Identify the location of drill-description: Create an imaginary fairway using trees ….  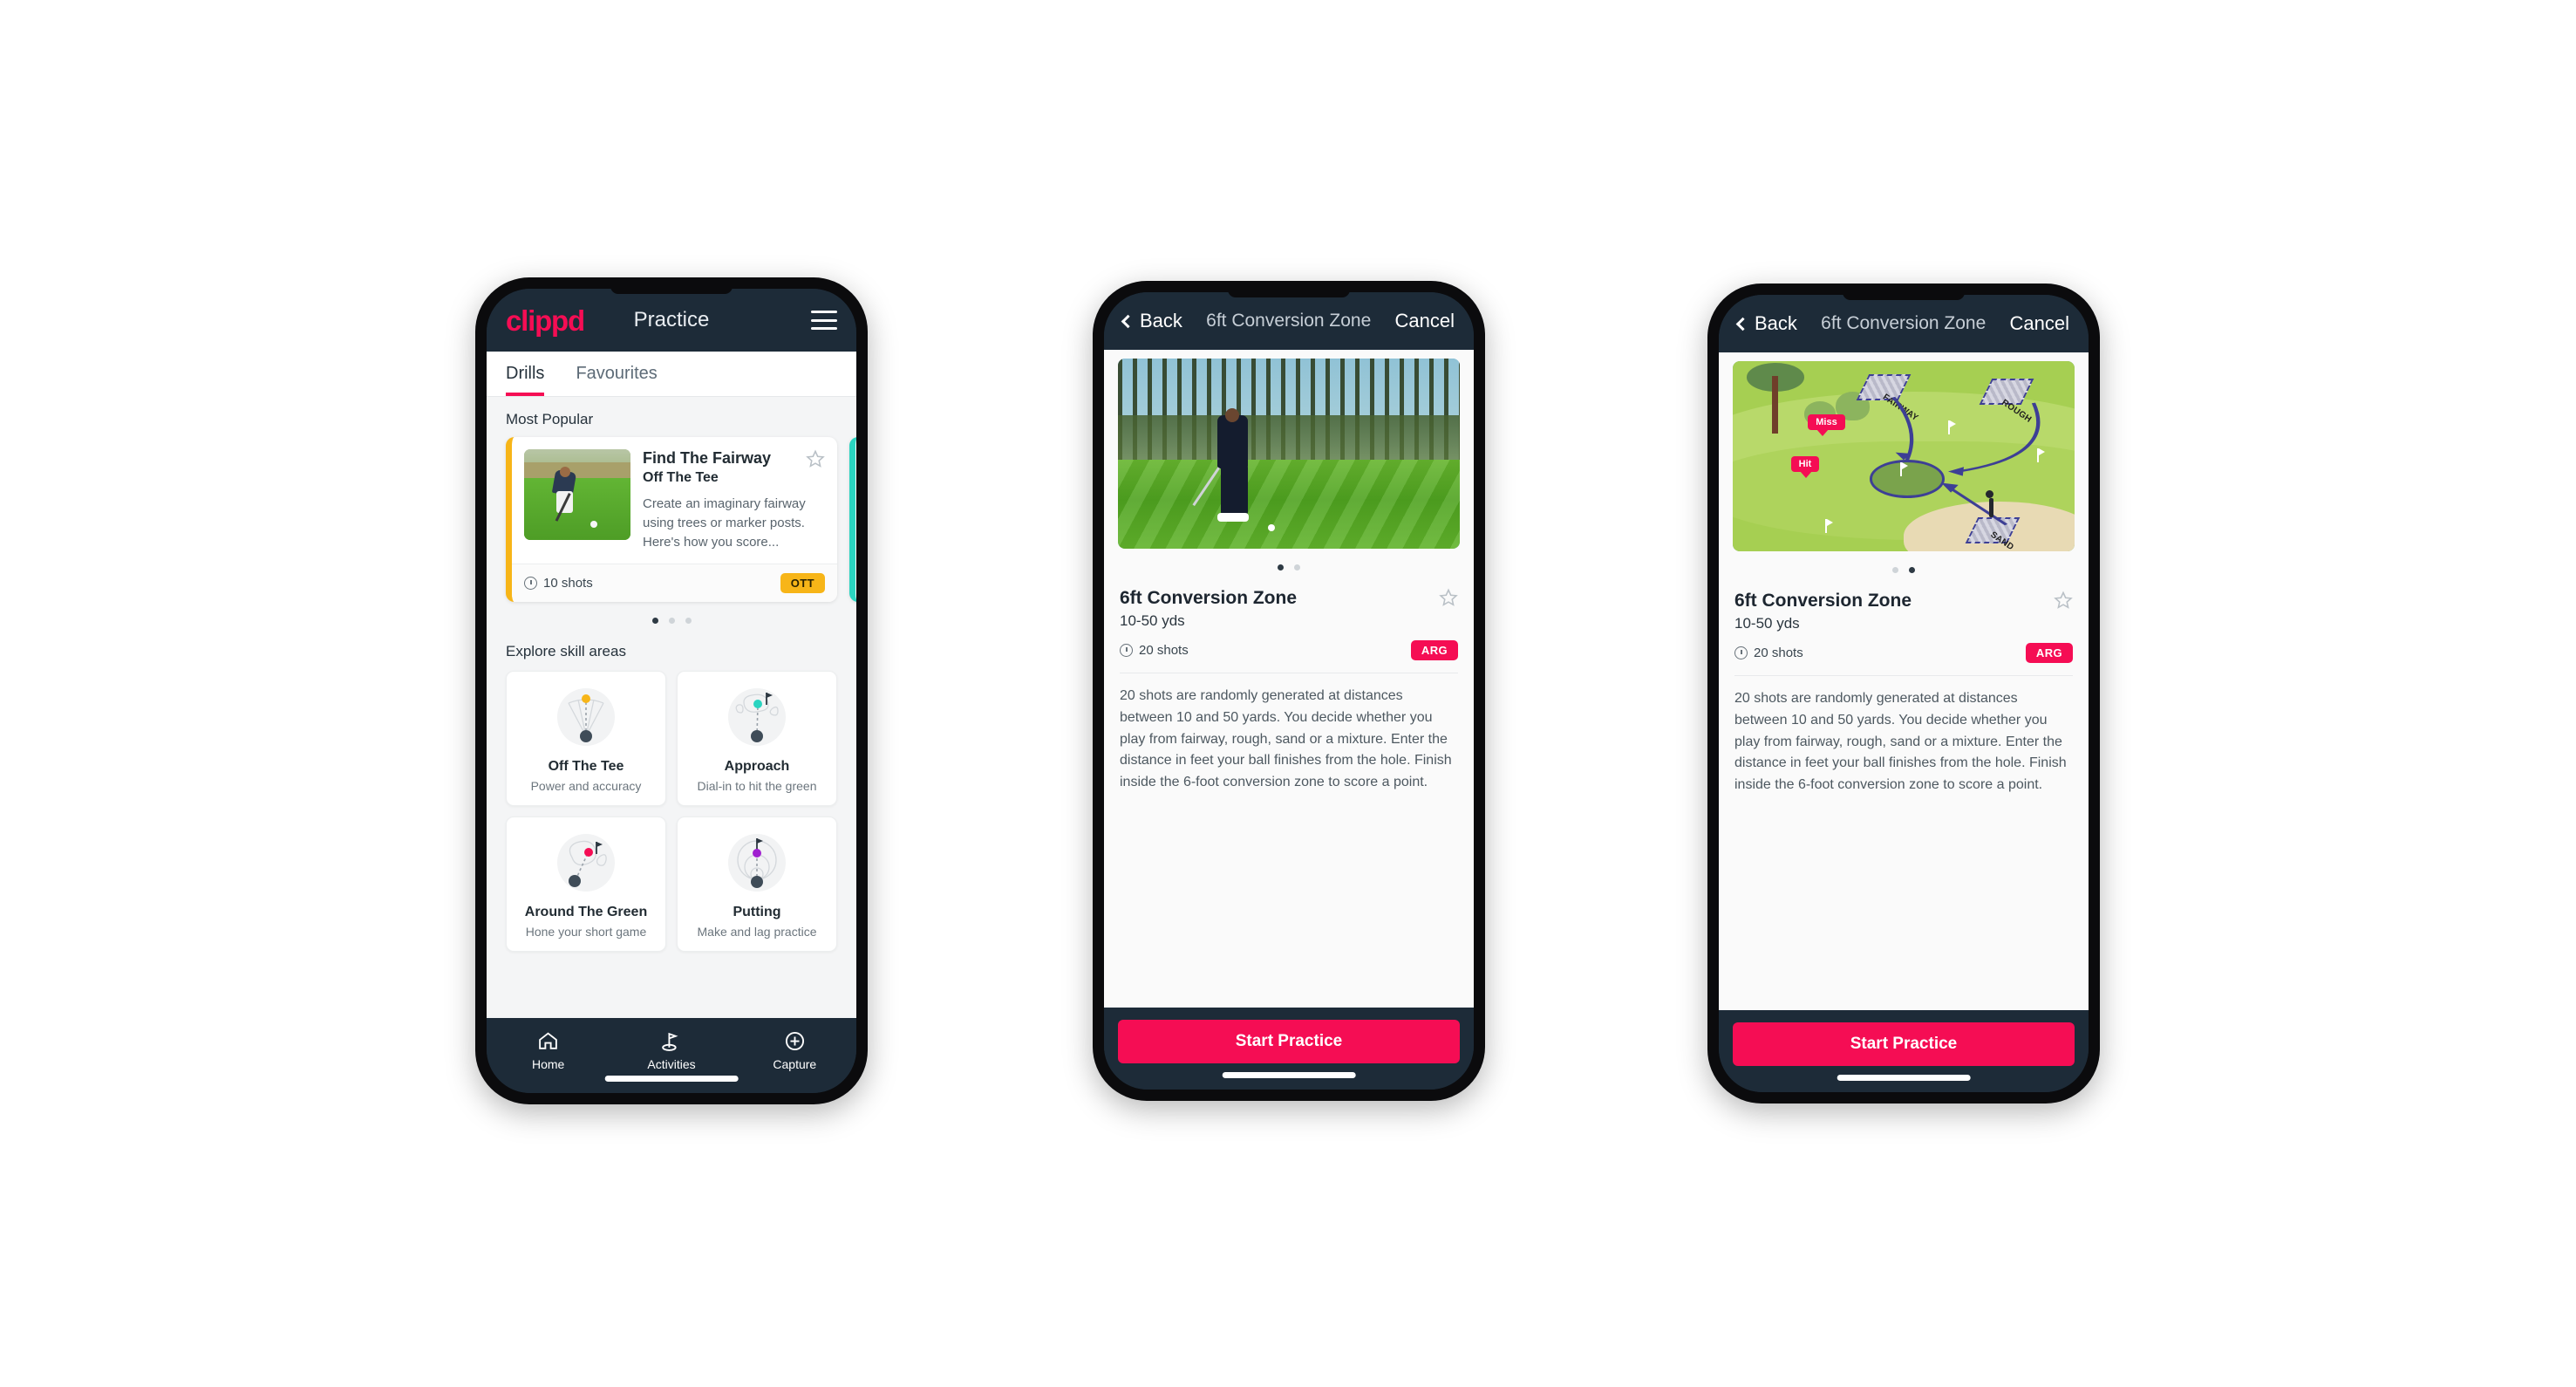
(725, 523).